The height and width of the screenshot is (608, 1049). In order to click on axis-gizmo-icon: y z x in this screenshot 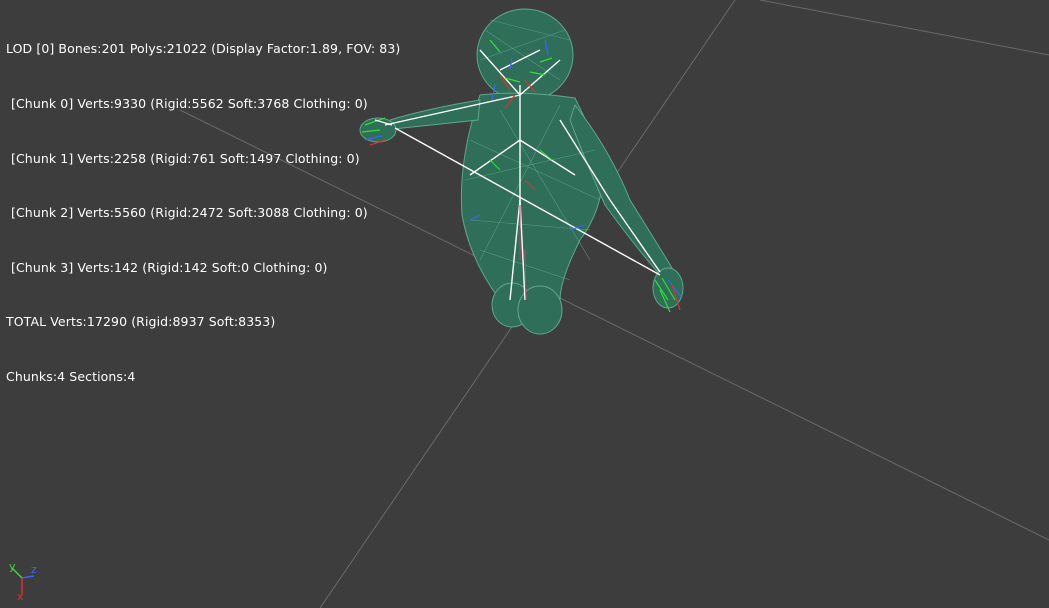, I will do `click(28, 580)`.